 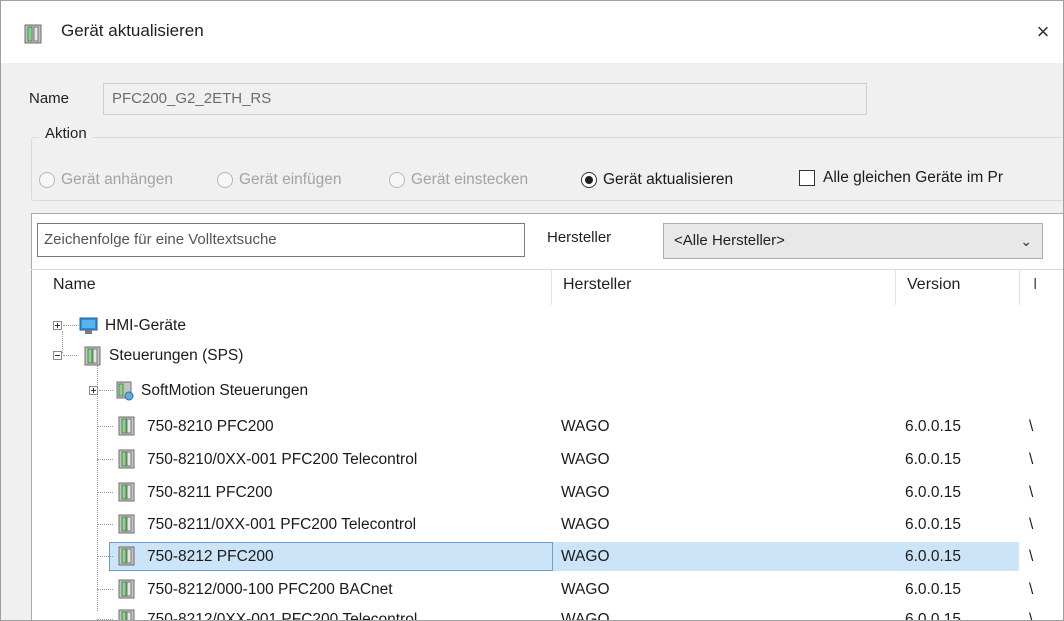 I want to click on vendor-select-value: <Alle Hersteller>, so click(x=729, y=240).